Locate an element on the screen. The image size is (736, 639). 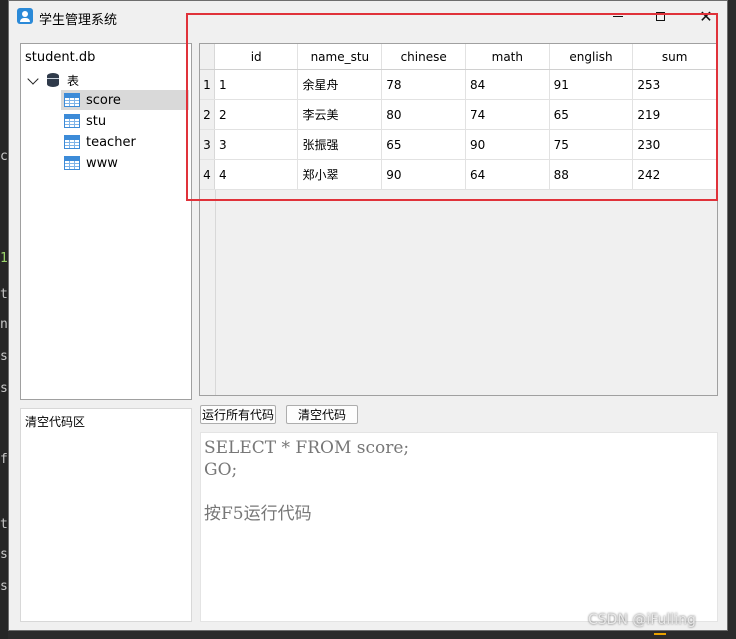
tree-item-www: www is located at coordinates (125, 163).